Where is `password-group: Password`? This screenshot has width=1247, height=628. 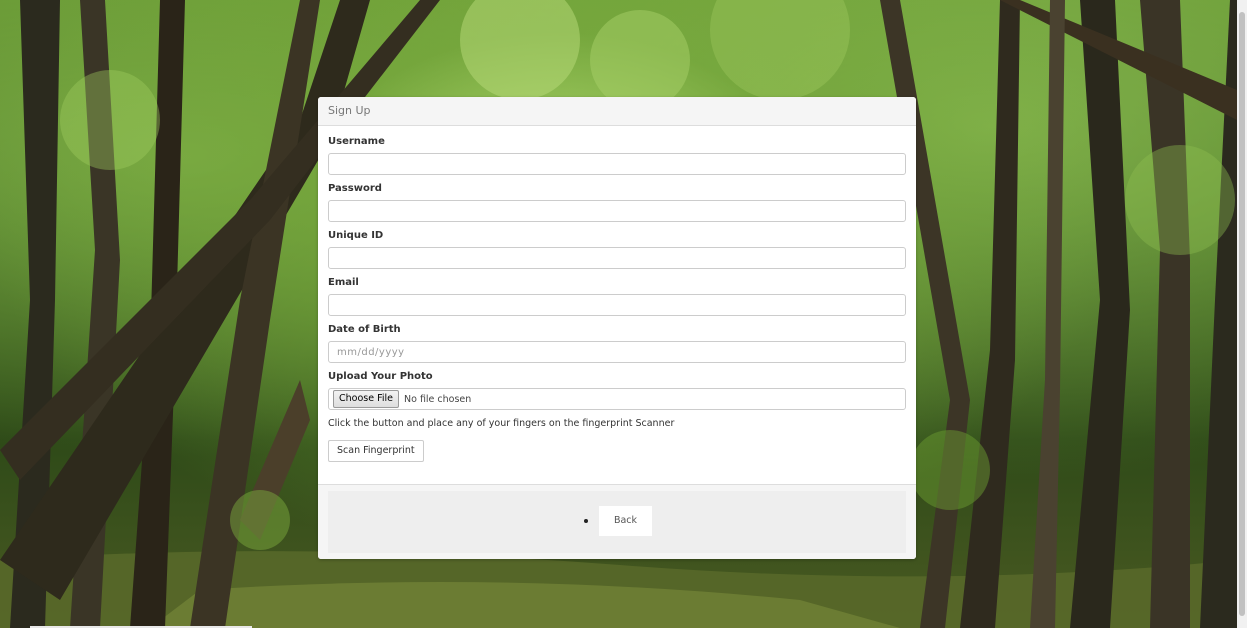 password-group: Password is located at coordinates (617, 202).